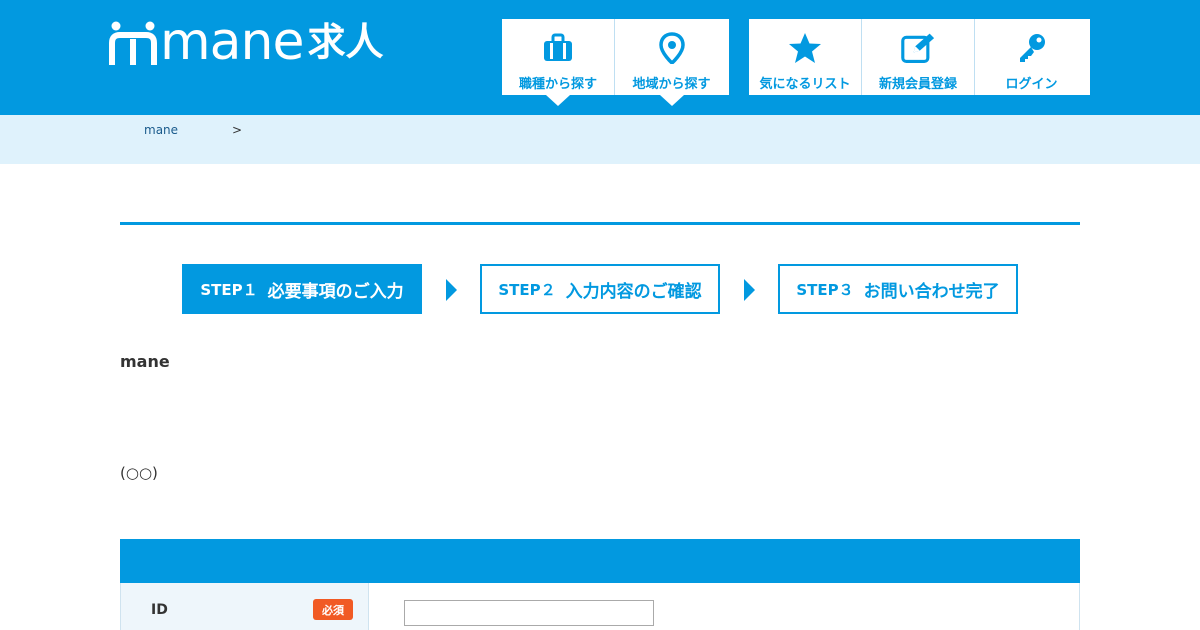 The width and height of the screenshot is (1200, 630). I want to click on step-number: STEP３, so click(825, 289).